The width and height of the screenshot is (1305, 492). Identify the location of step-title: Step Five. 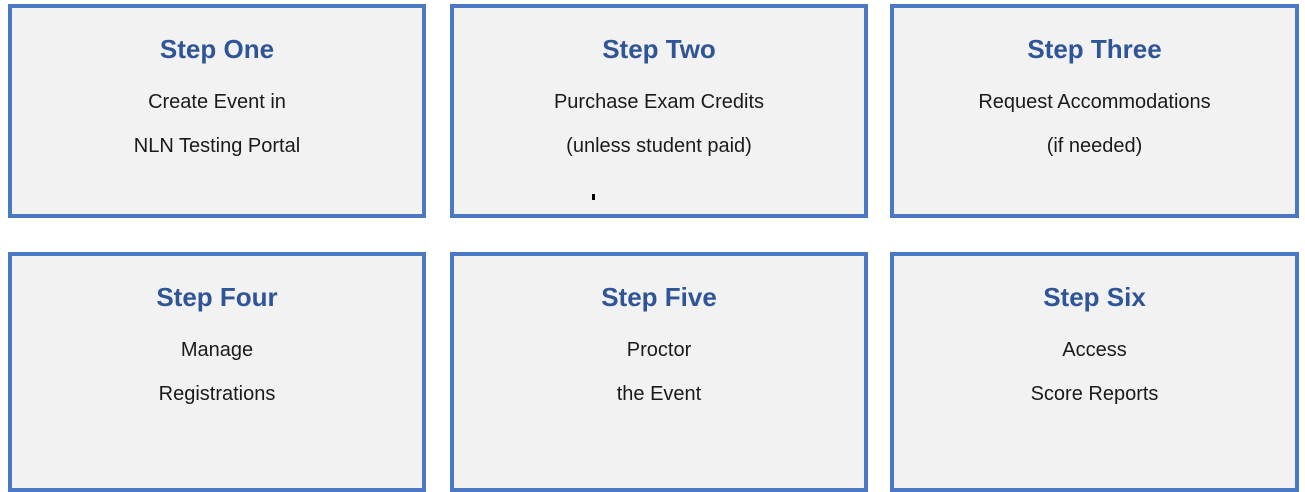
(659, 297).